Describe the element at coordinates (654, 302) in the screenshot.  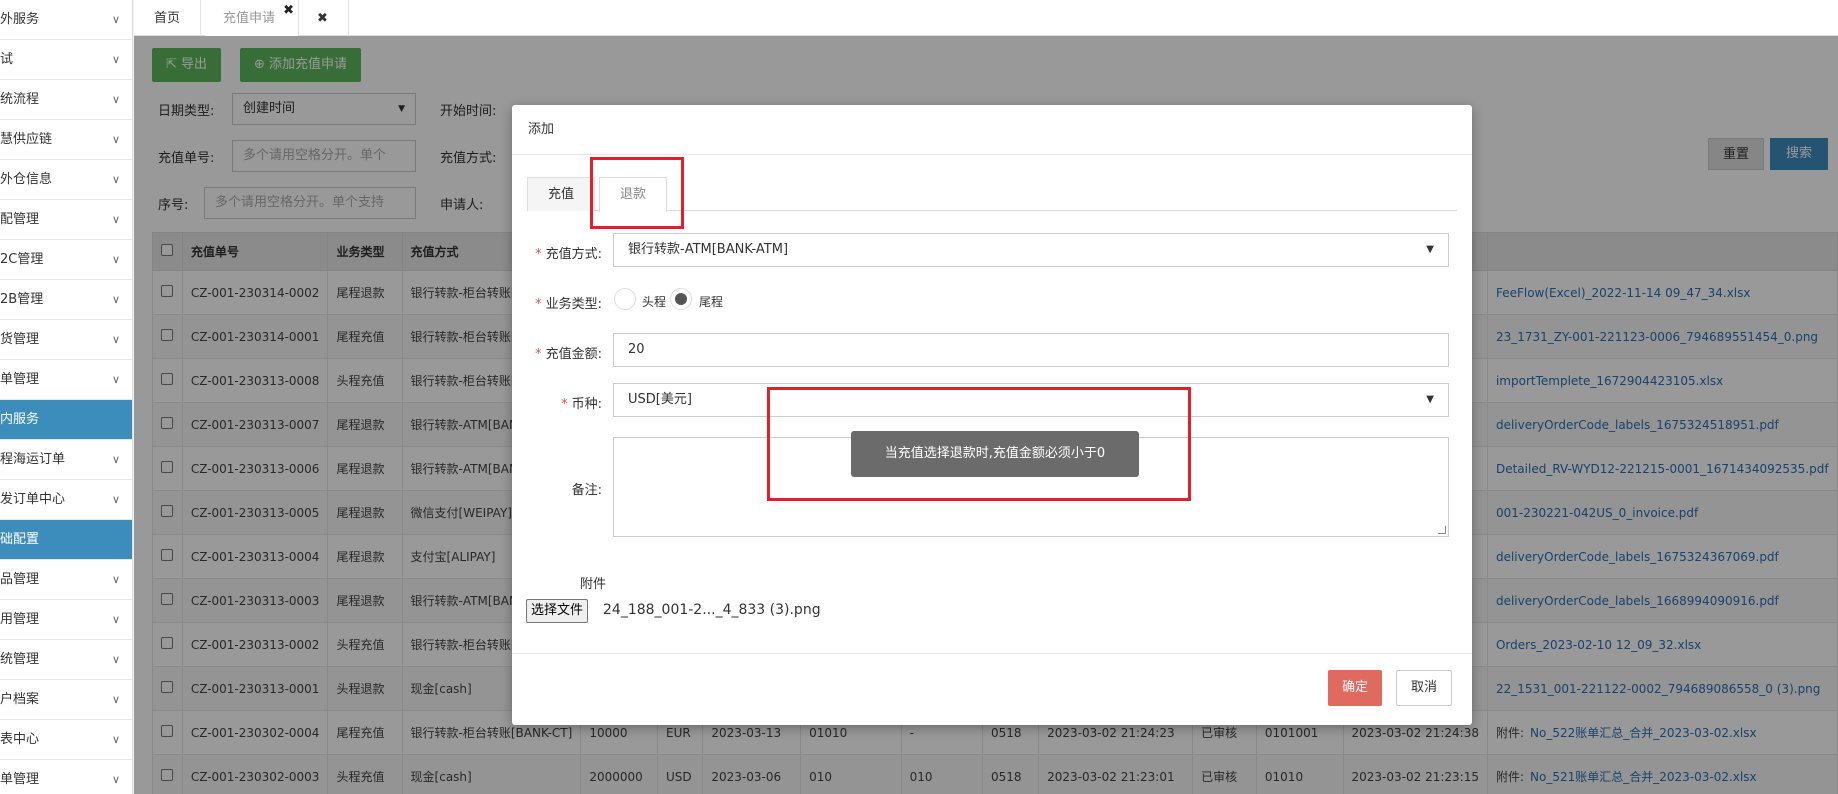
I see `biz-type-opt1-label: 头程` at that location.